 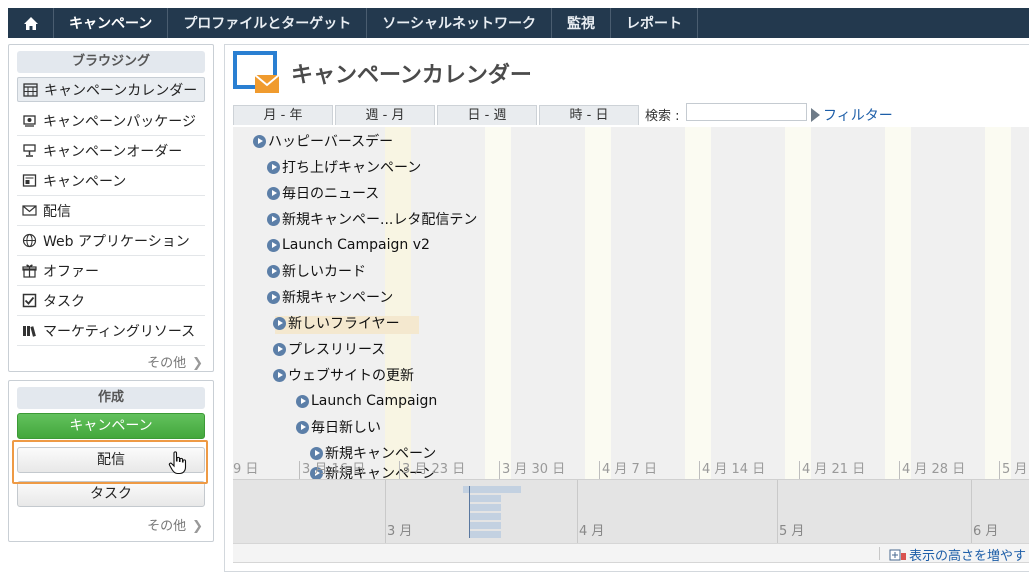 I want to click on campaign-item: 打ち上げキャンペーン, so click(x=344, y=167).